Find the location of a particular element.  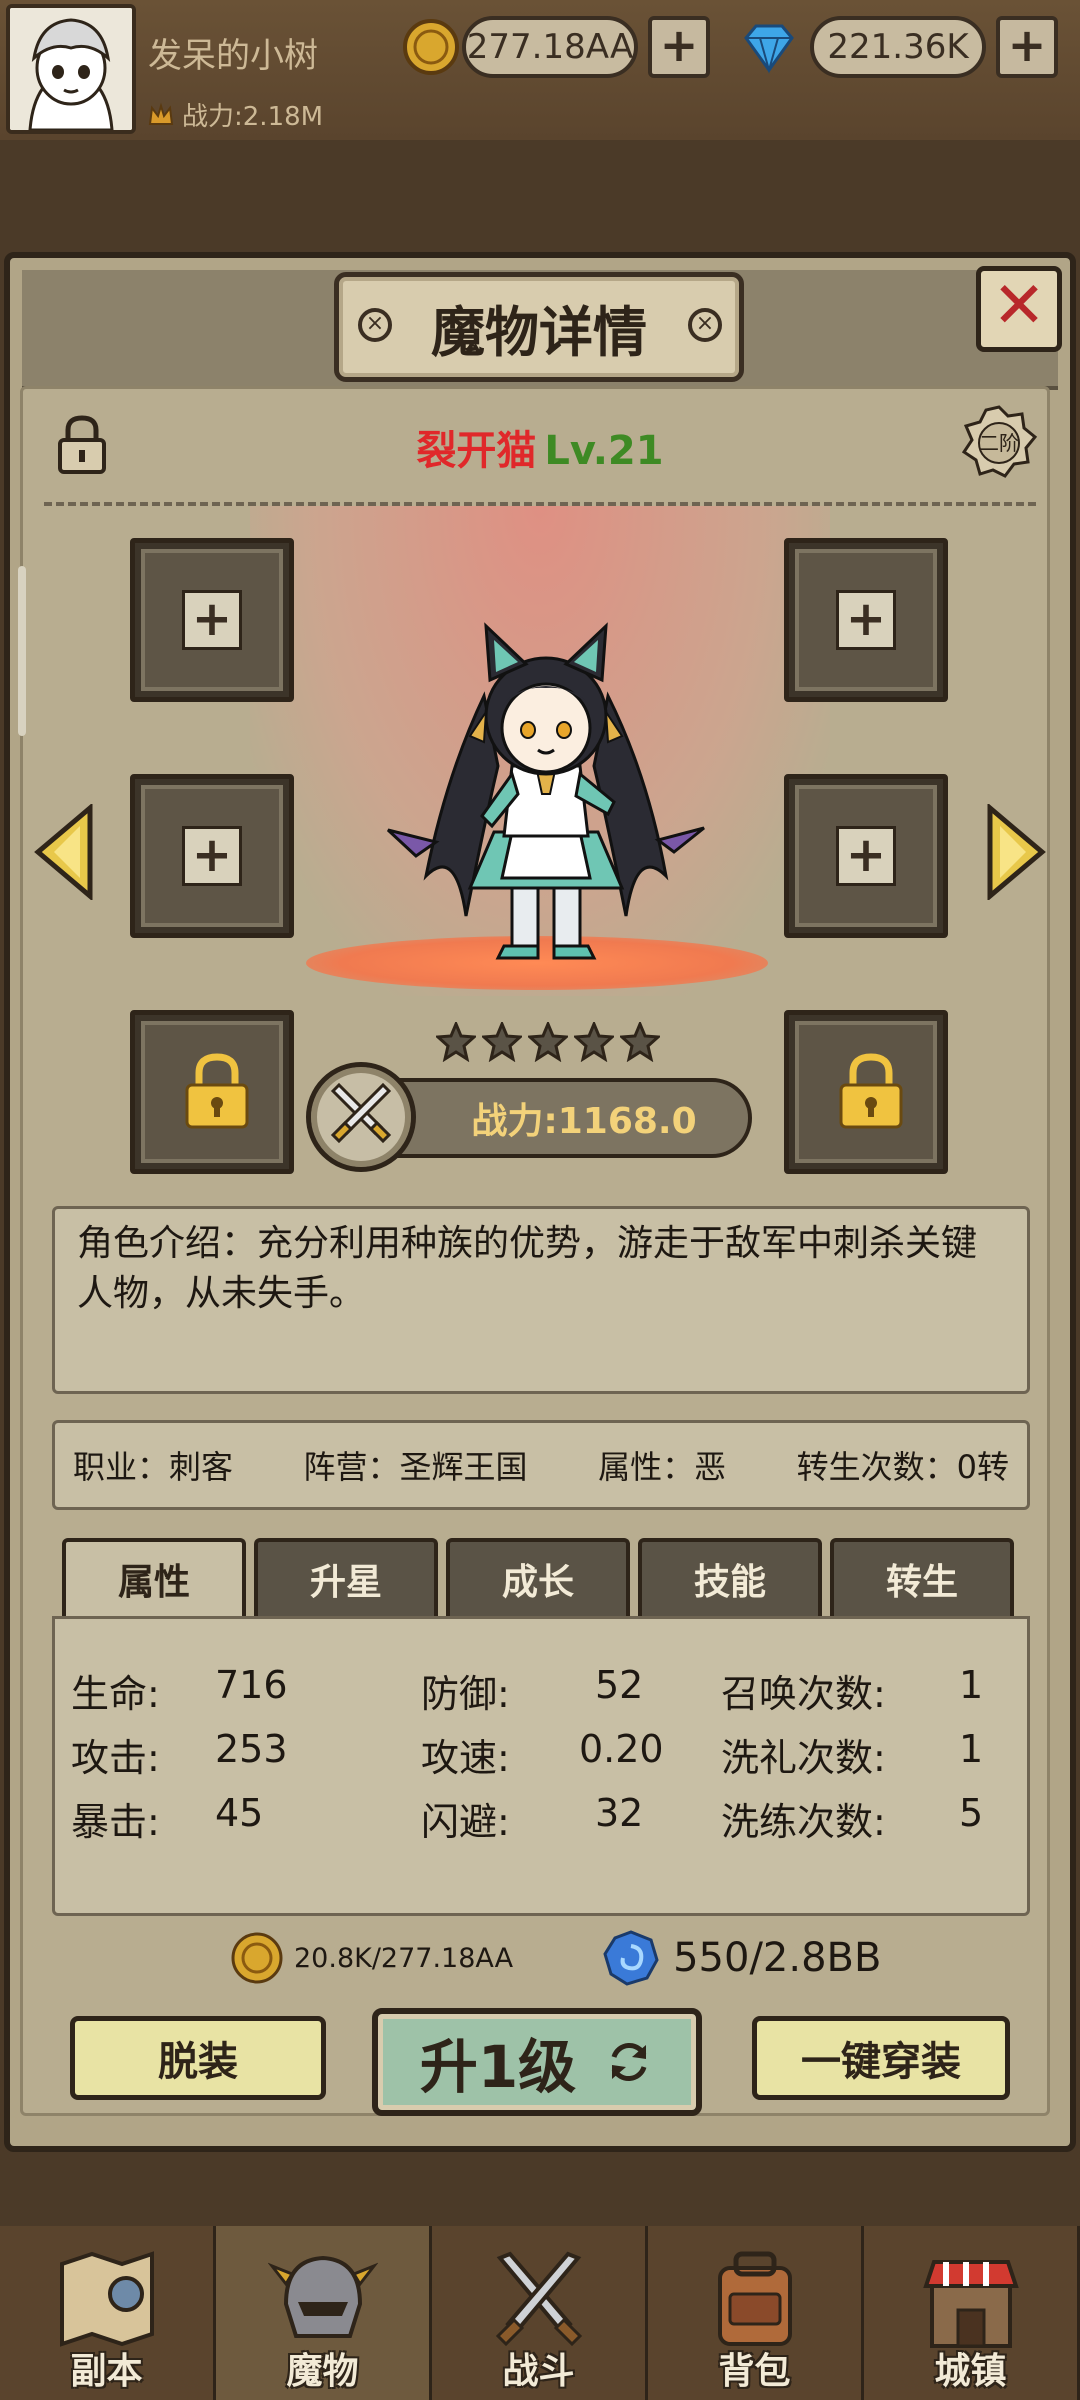

power-emblem is located at coordinates (361, 1117).